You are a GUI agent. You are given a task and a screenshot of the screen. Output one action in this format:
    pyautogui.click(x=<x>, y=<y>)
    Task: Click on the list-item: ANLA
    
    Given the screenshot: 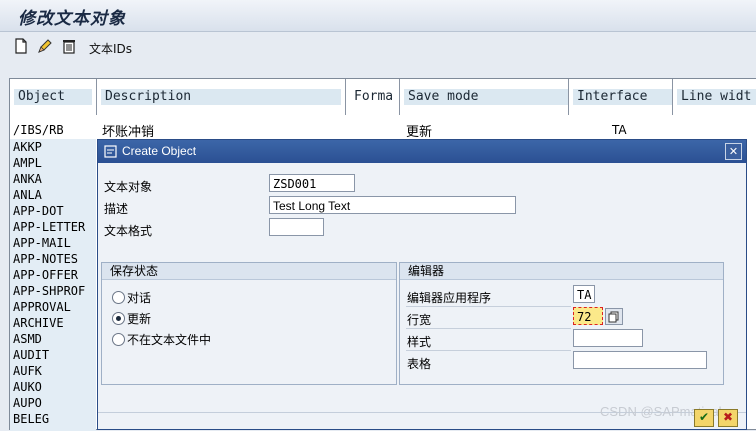 What is the action you would take?
    pyautogui.click(x=53, y=195)
    